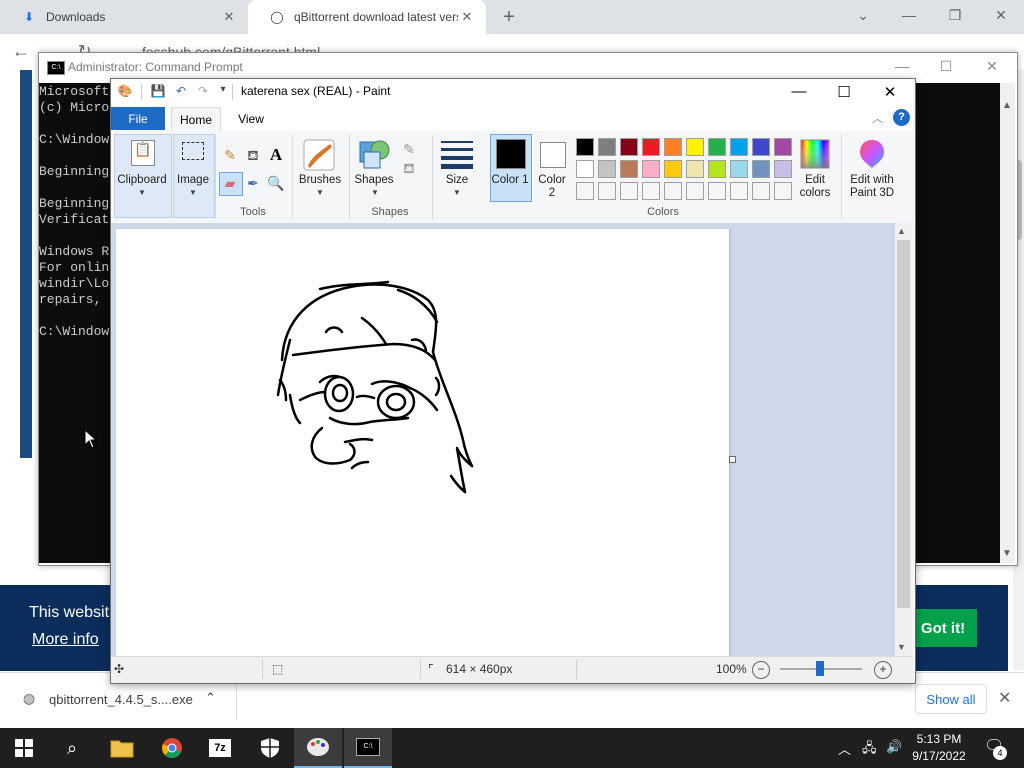 This screenshot has height=768, width=1024. I want to click on color2-label: Color 2, so click(552, 187).